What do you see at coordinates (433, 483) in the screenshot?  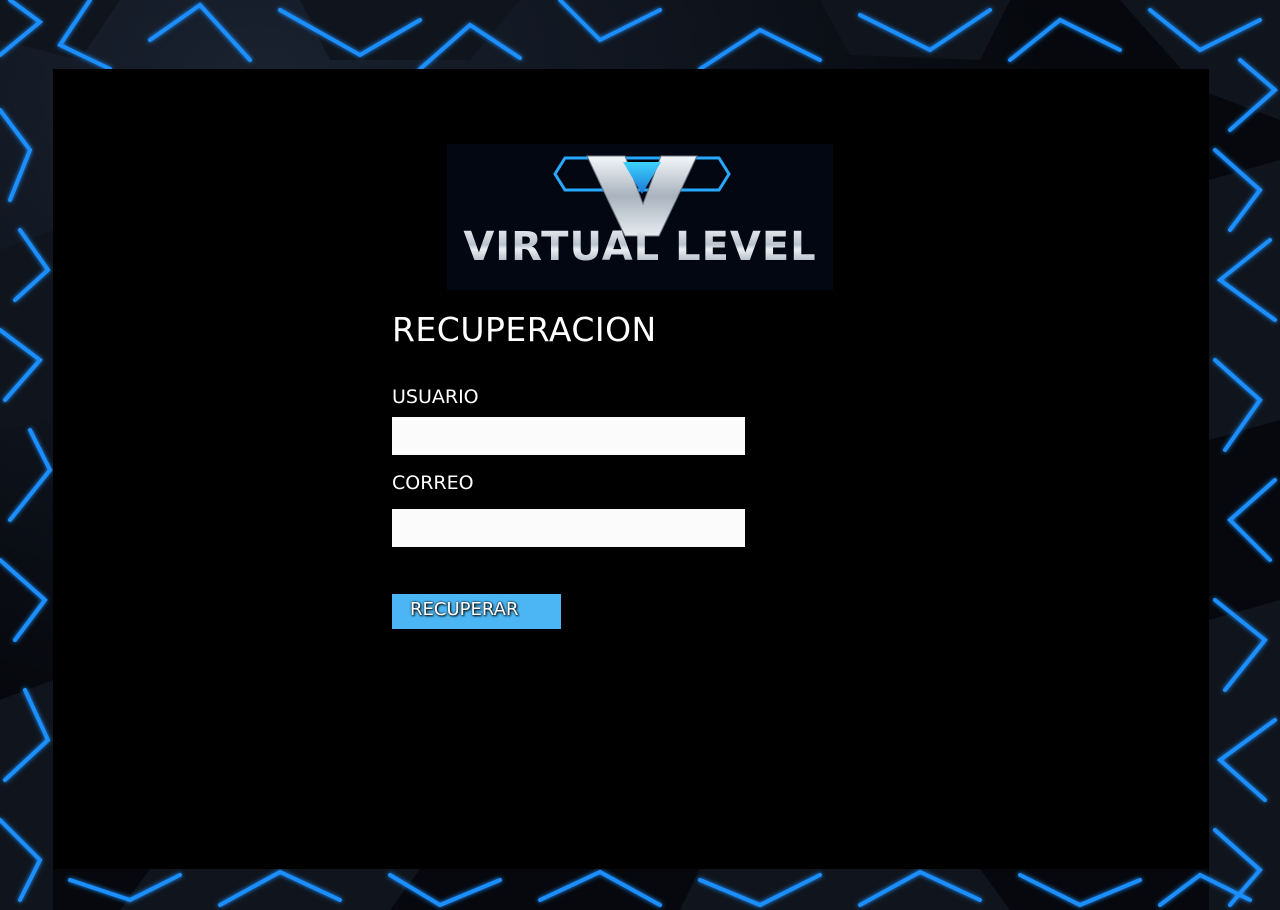 I see `correo-label: CORREO` at bounding box center [433, 483].